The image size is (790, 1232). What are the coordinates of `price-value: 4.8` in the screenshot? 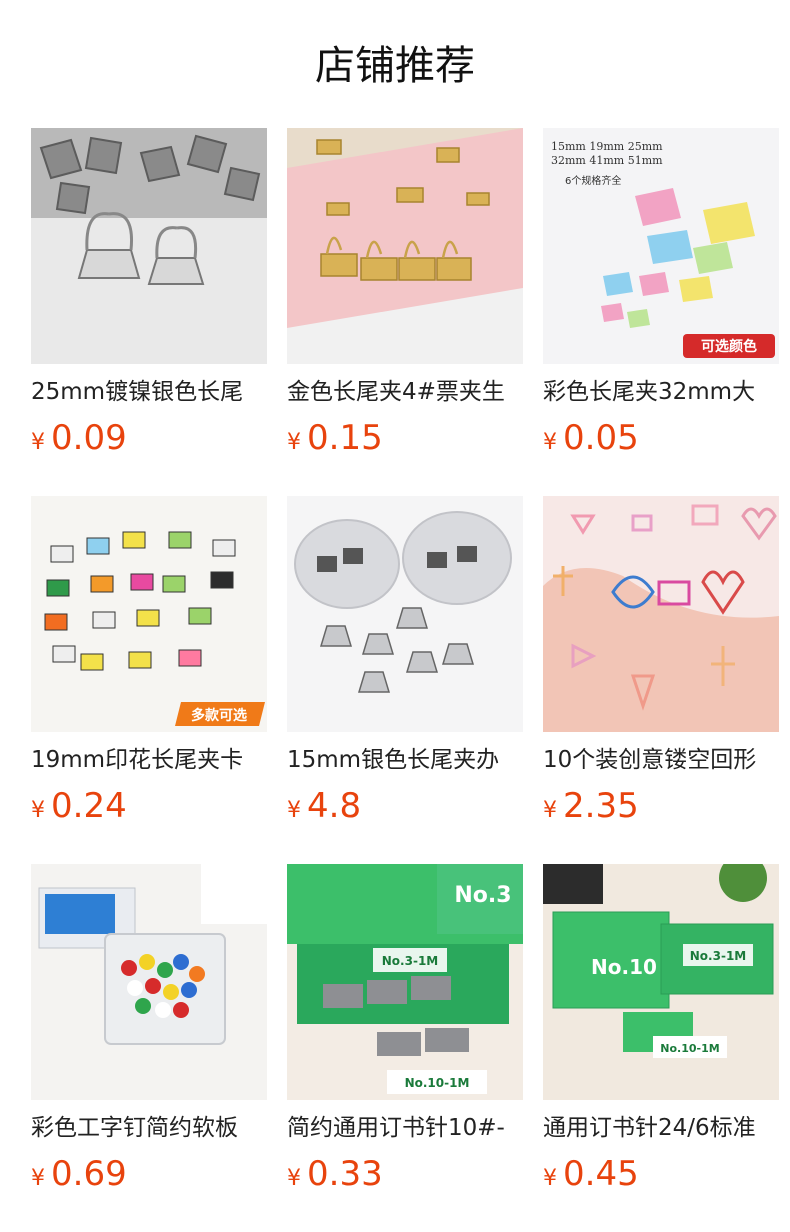 It's located at (334, 806).